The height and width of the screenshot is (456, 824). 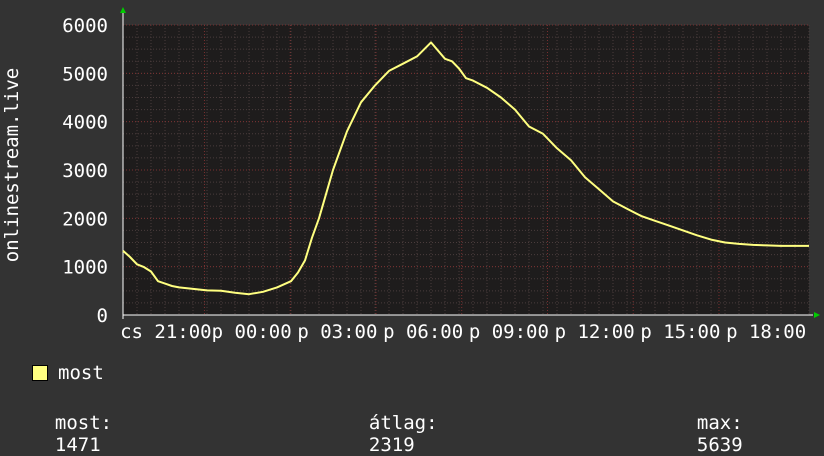 I want to click on x-tick-label: p 18:00, so click(x=766, y=332).